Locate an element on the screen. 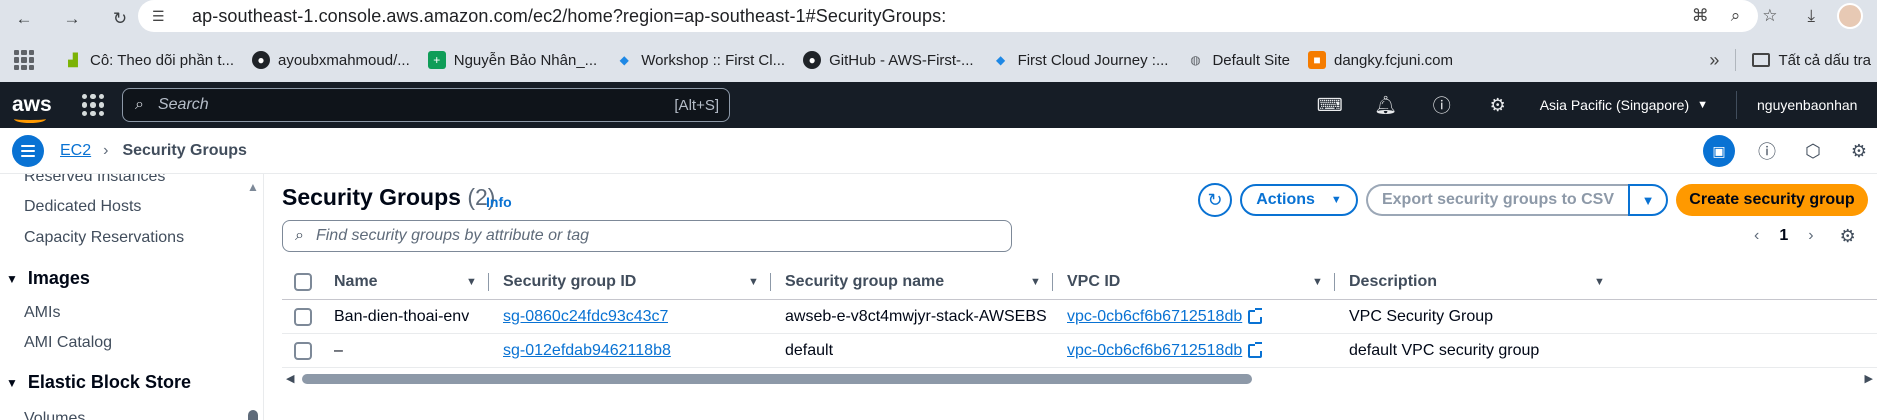 The image size is (1877, 420). cell-sg-id-link: sg-012efdab9462118b8 is located at coordinates (587, 350).